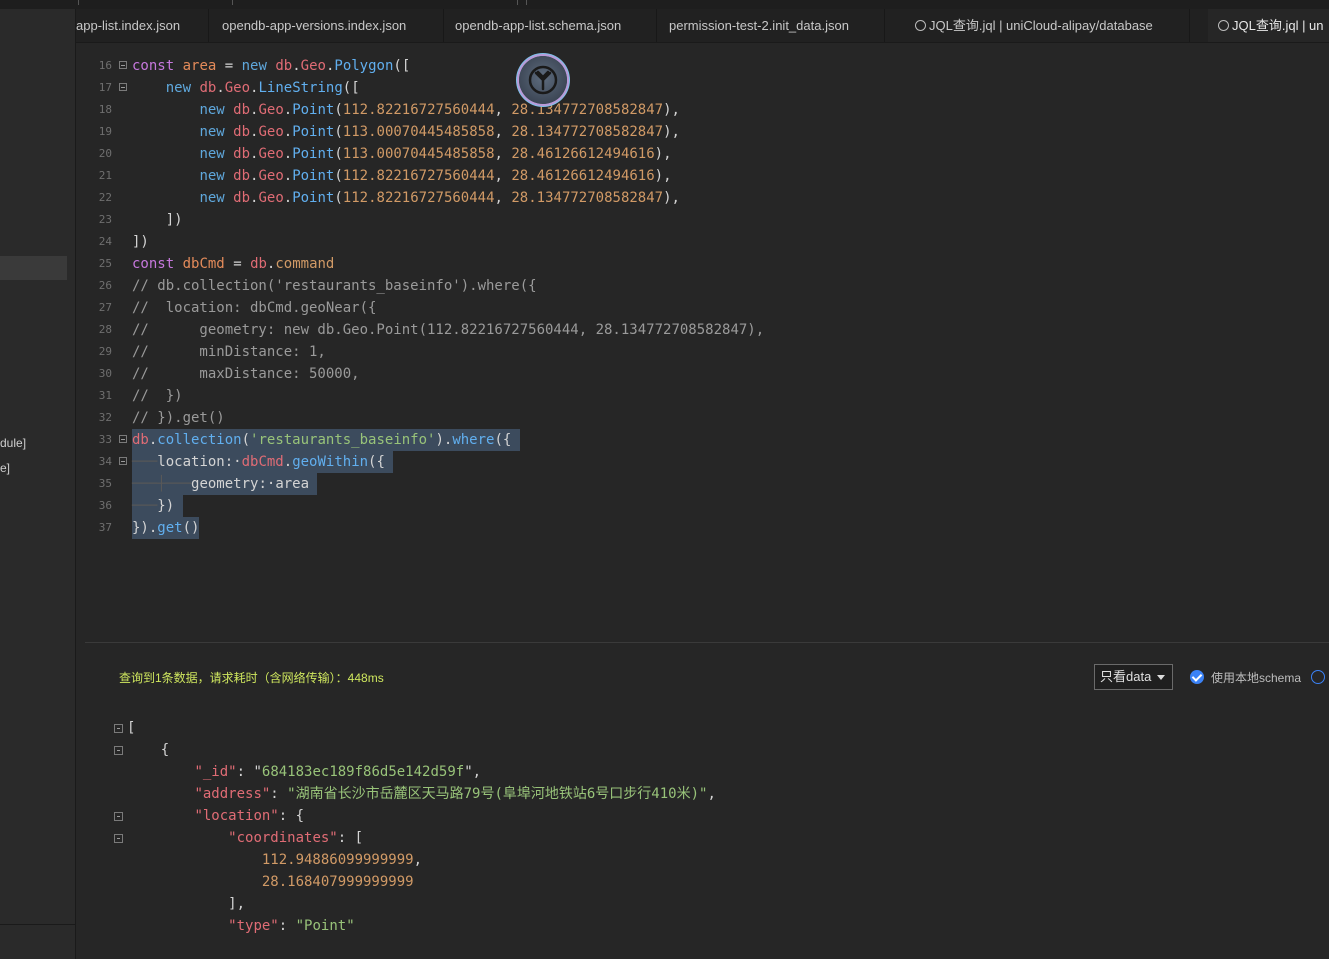 The height and width of the screenshot is (959, 1329). Describe the element at coordinates (105, 483) in the screenshot. I see `line-number: 35` at that location.